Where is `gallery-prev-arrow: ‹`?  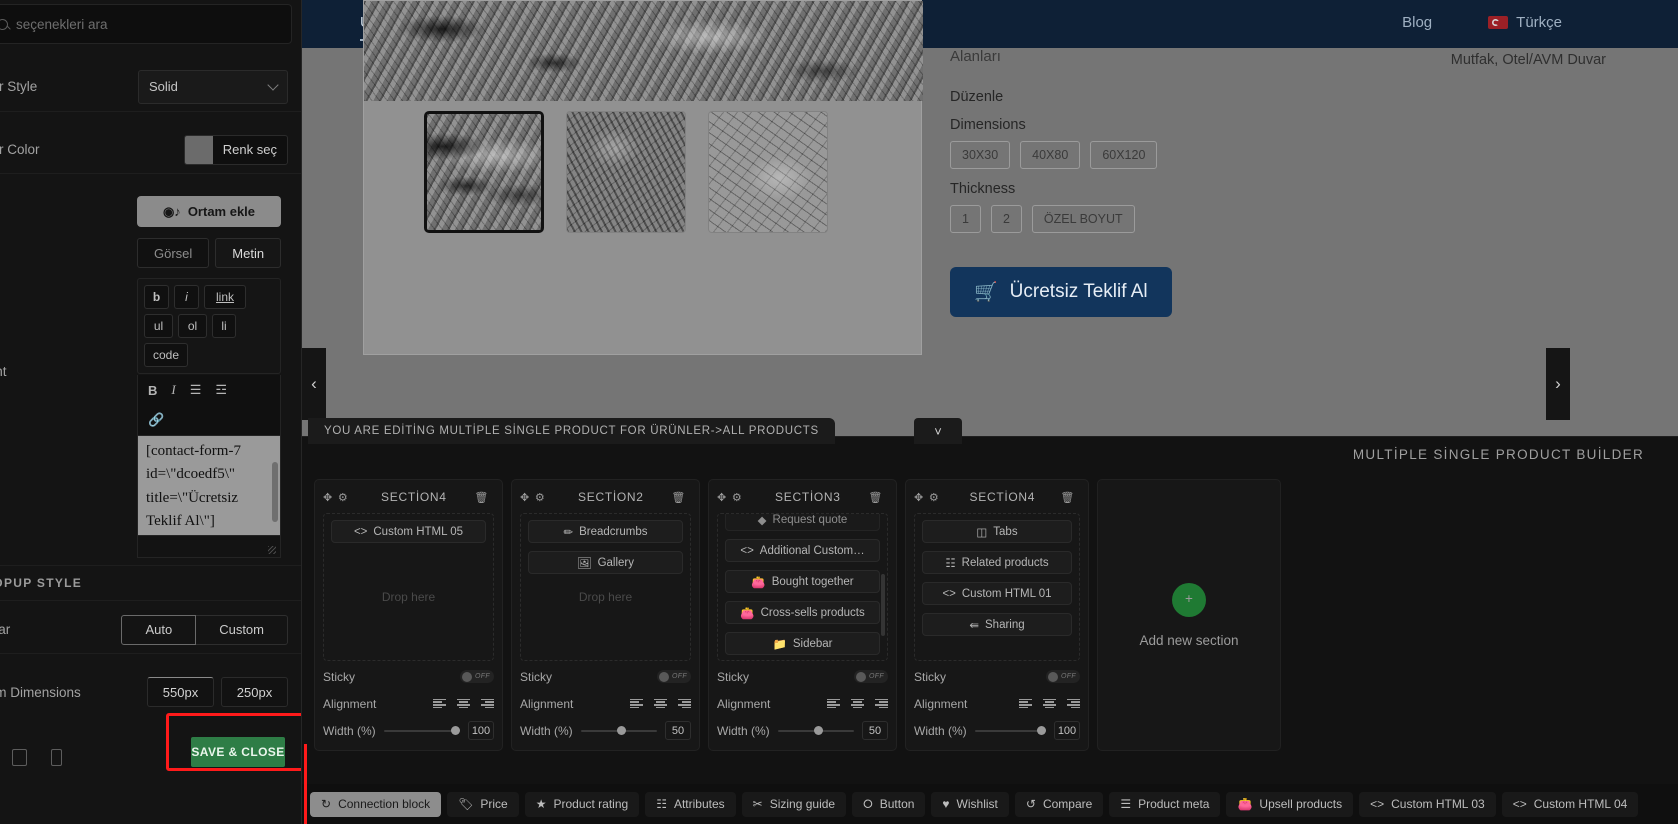 gallery-prev-arrow: ‹ is located at coordinates (314, 384).